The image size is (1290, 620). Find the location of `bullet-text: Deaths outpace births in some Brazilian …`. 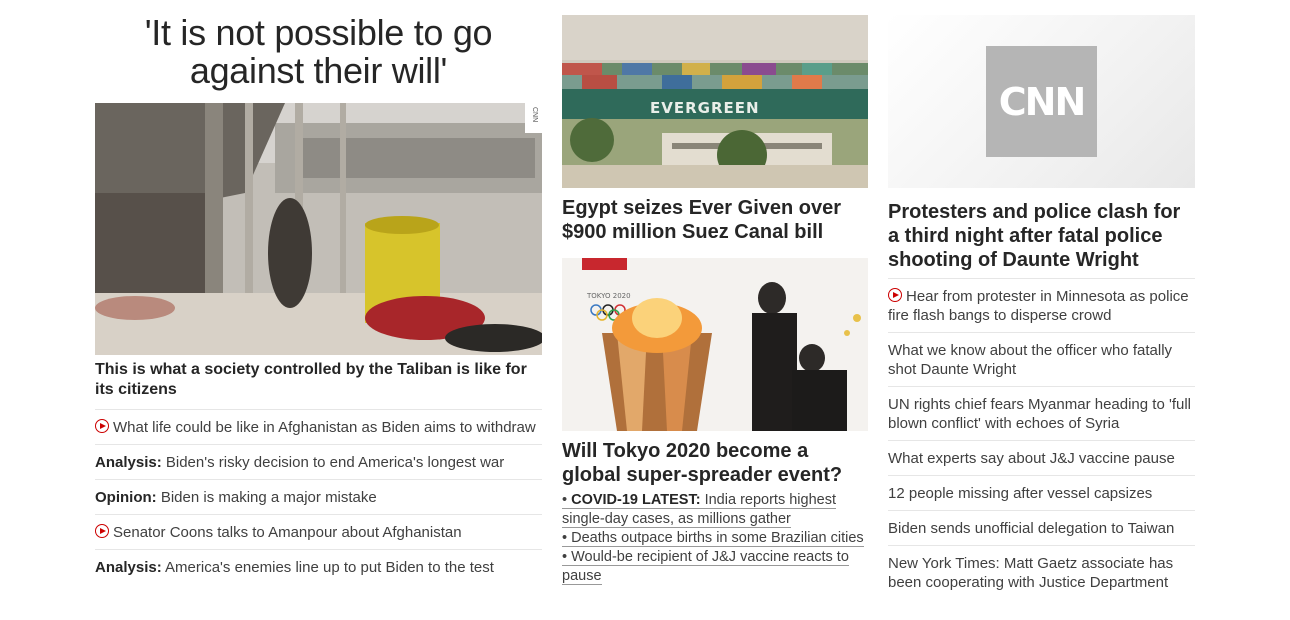

bullet-text: Deaths outpace births in some Brazilian … is located at coordinates (717, 538).